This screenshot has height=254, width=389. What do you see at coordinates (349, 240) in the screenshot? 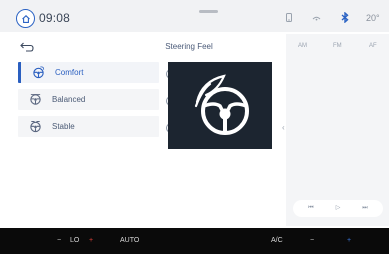
I see `fan-increase-button: +` at bounding box center [349, 240].